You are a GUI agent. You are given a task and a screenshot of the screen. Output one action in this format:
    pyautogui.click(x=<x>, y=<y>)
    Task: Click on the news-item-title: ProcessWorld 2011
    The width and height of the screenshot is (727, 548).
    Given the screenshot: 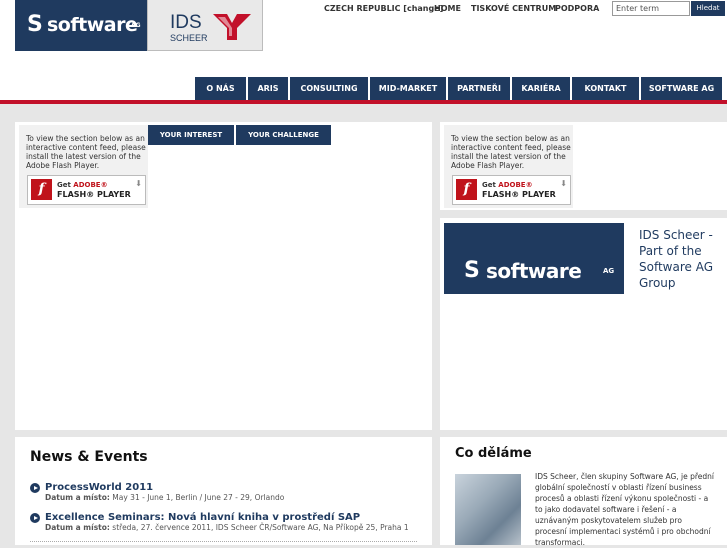 What is the action you would take?
    pyautogui.click(x=99, y=487)
    